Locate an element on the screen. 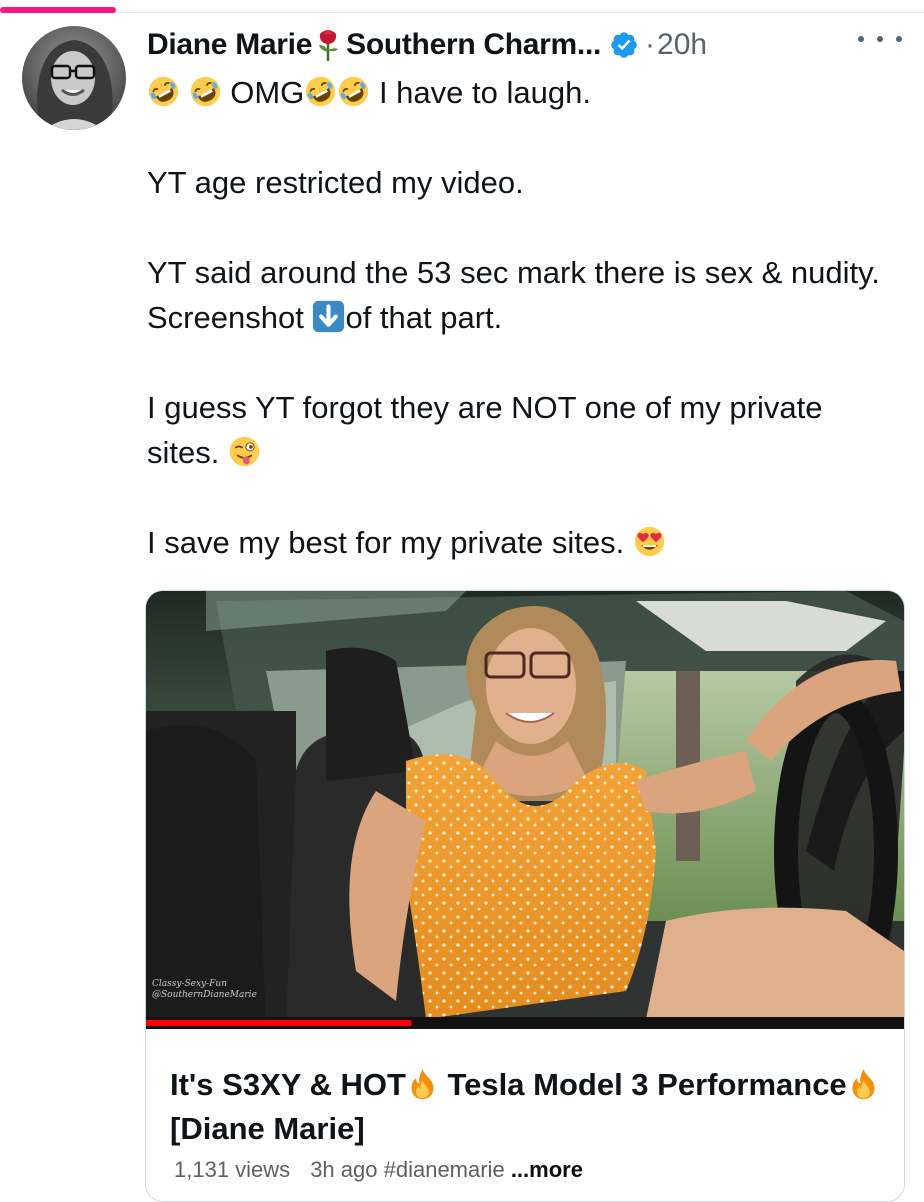  heart-eyes-emoji is located at coordinates (649, 541).